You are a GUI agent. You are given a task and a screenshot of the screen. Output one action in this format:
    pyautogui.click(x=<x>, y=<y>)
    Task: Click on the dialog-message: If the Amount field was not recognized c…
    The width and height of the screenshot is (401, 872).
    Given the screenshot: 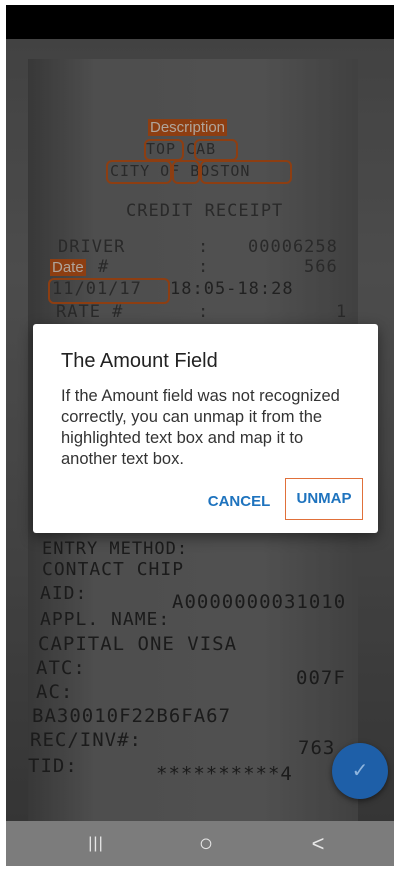 What is the action you would take?
    pyautogui.click(x=200, y=427)
    